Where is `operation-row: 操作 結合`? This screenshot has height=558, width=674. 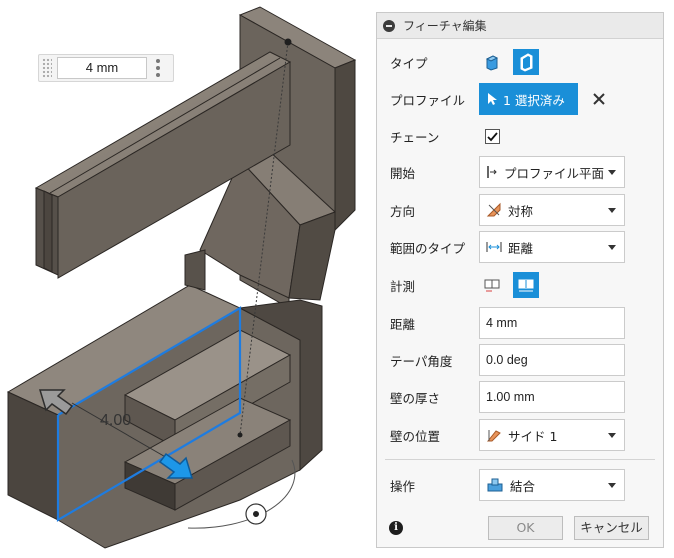 operation-row: 操作 結合 is located at coordinates (520, 485).